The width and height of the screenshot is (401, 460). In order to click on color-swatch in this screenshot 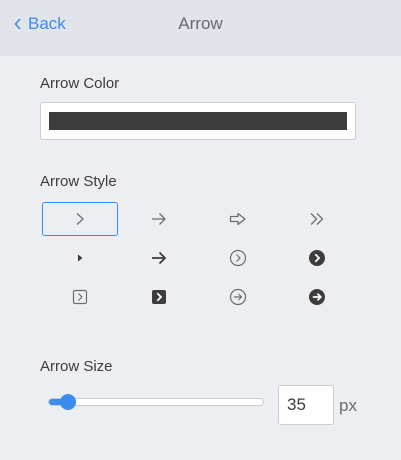, I will do `click(198, 121)`.